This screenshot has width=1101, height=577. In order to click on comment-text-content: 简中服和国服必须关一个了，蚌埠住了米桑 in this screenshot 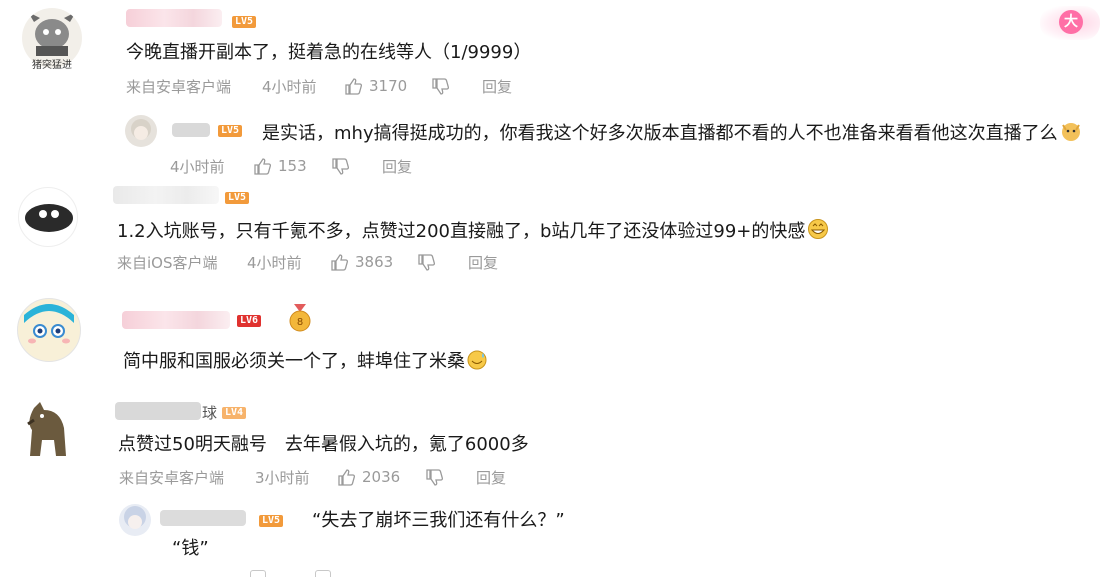, I will do `click(294, 361)`.